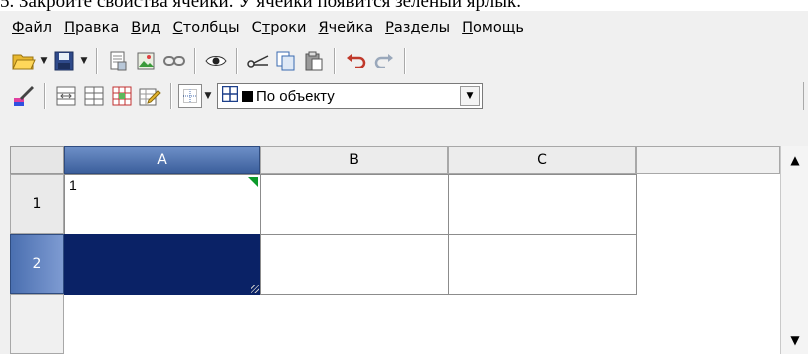 This screenshot has width=808, height=354. What do you see at coordinates (216, 61) in the screenshot?
I see `preview-eye-icon` at bounding box center [216, 61].